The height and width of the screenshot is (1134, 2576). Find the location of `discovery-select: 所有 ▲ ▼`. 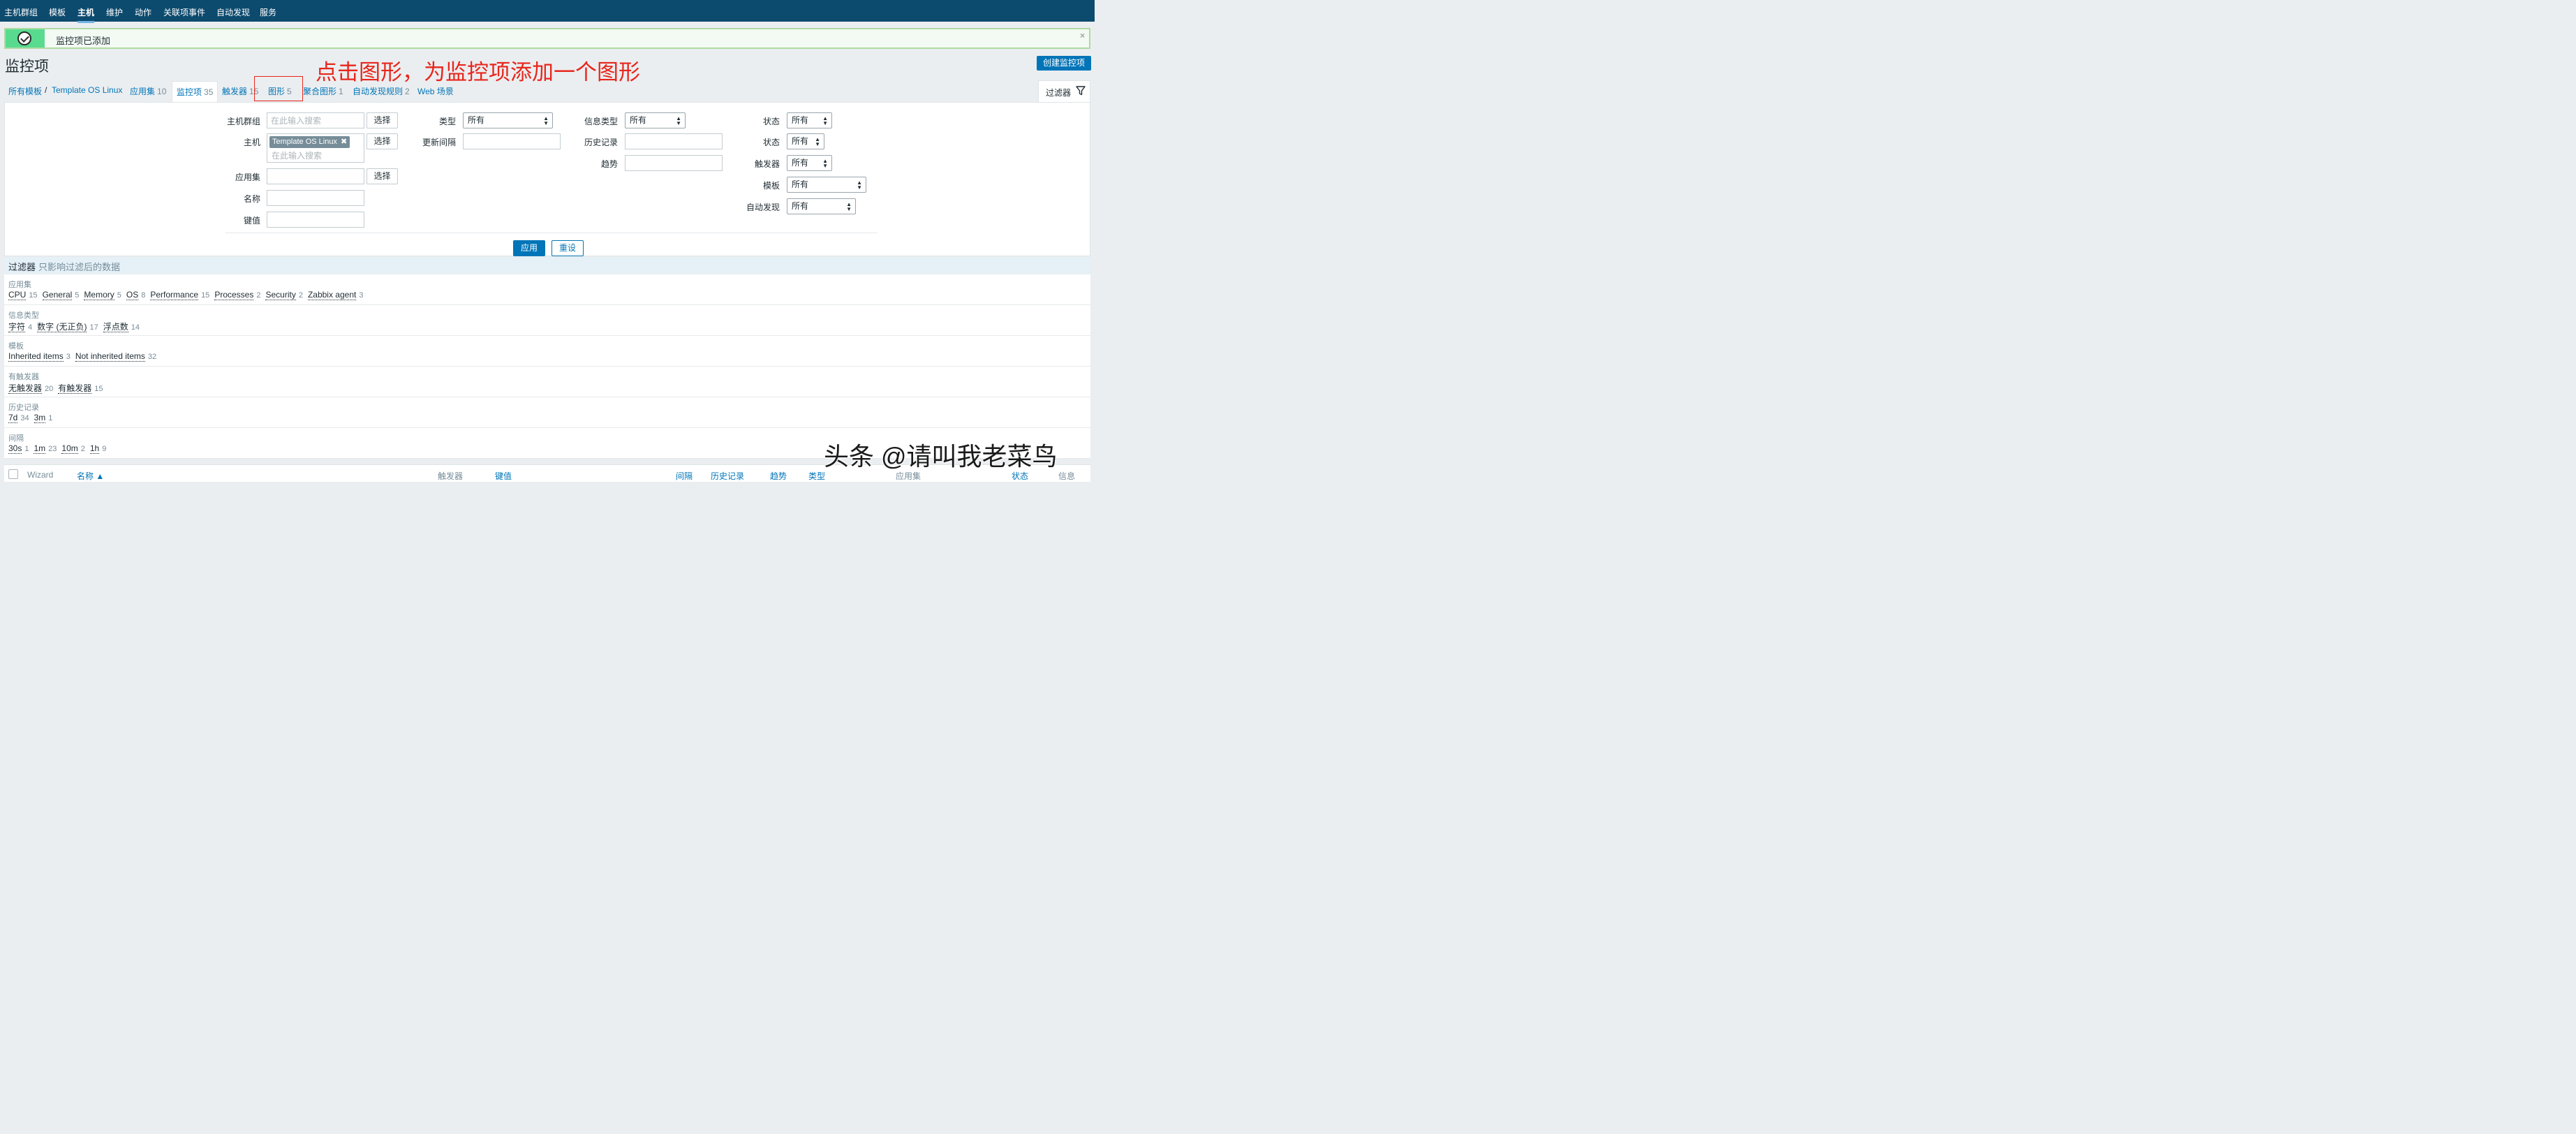

discovery-select: 所有 ▲ ▼ is located at coordinates (821, 206).